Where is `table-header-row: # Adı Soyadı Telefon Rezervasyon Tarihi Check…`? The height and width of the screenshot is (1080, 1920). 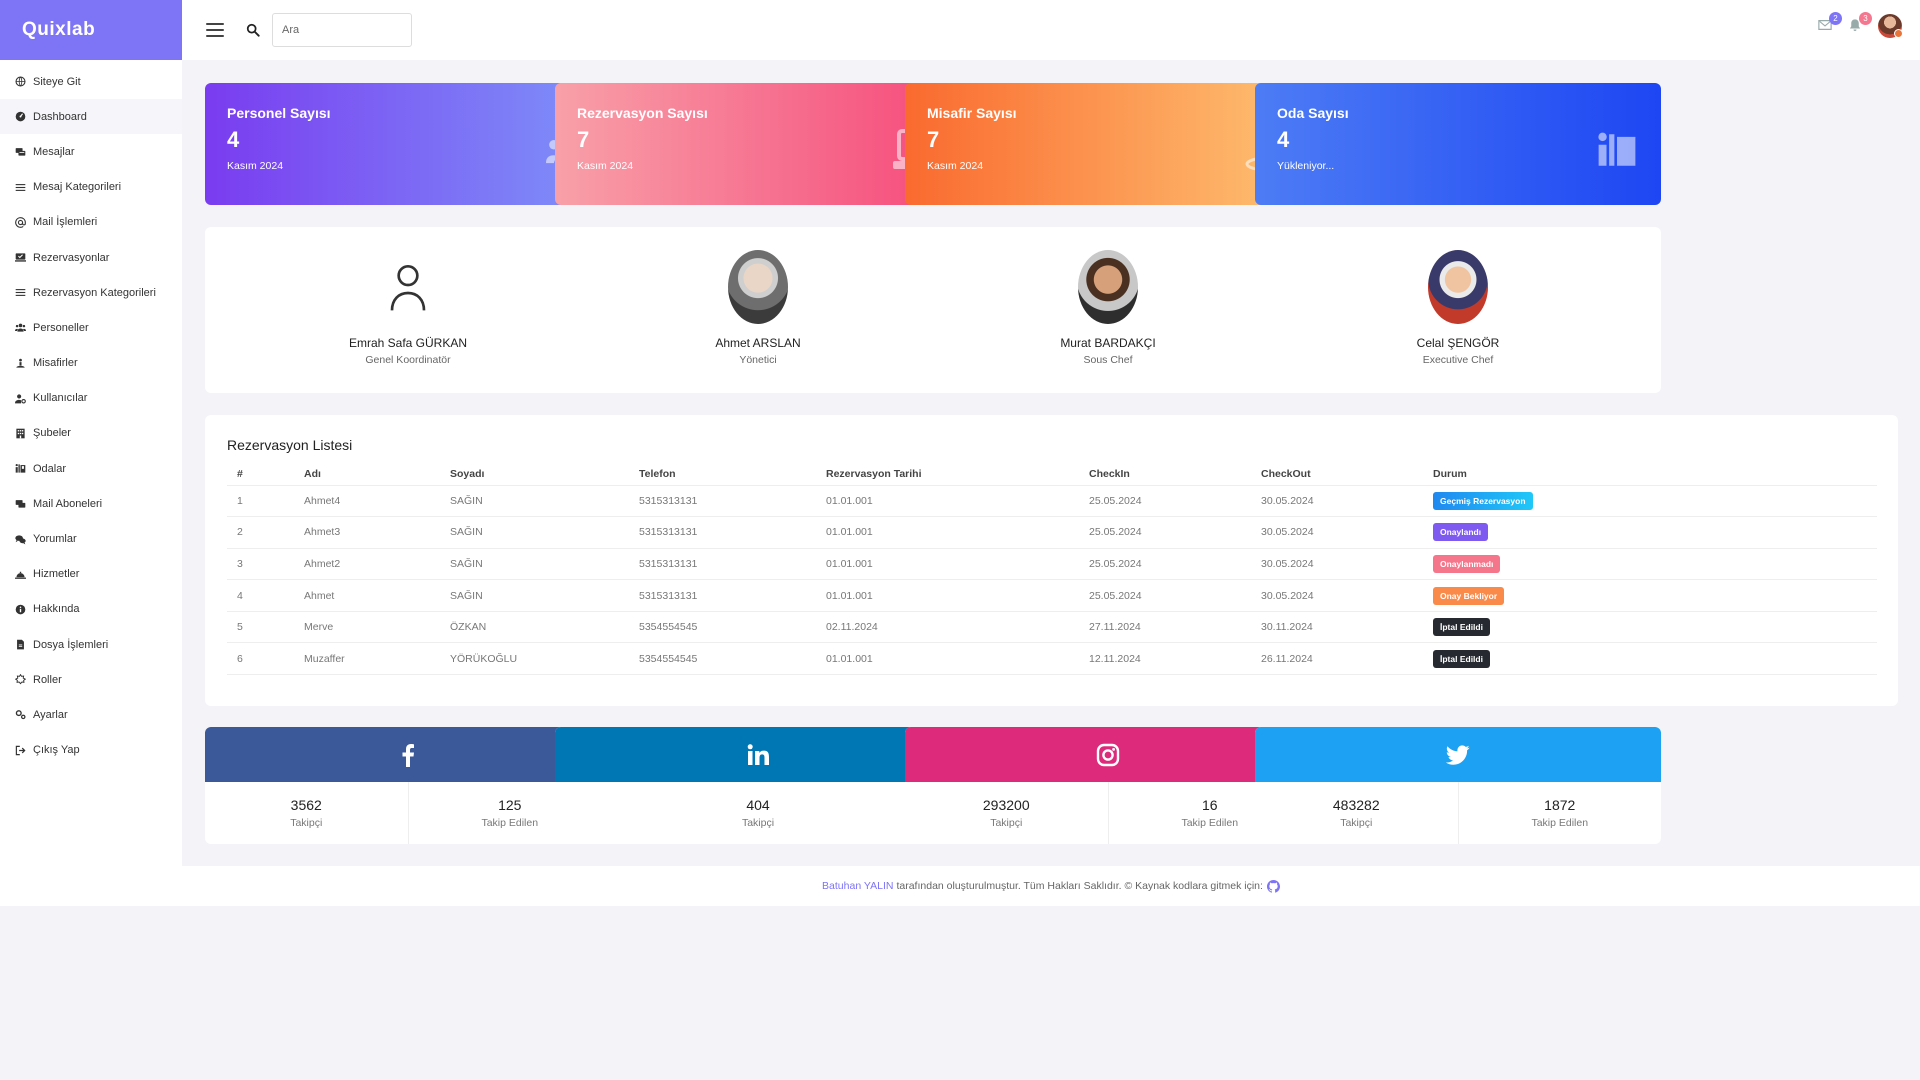 table-header-row: # Adı Soyadı Telefon Rezervasyon Tarihi Check… is located at coordinates (1052, 474).